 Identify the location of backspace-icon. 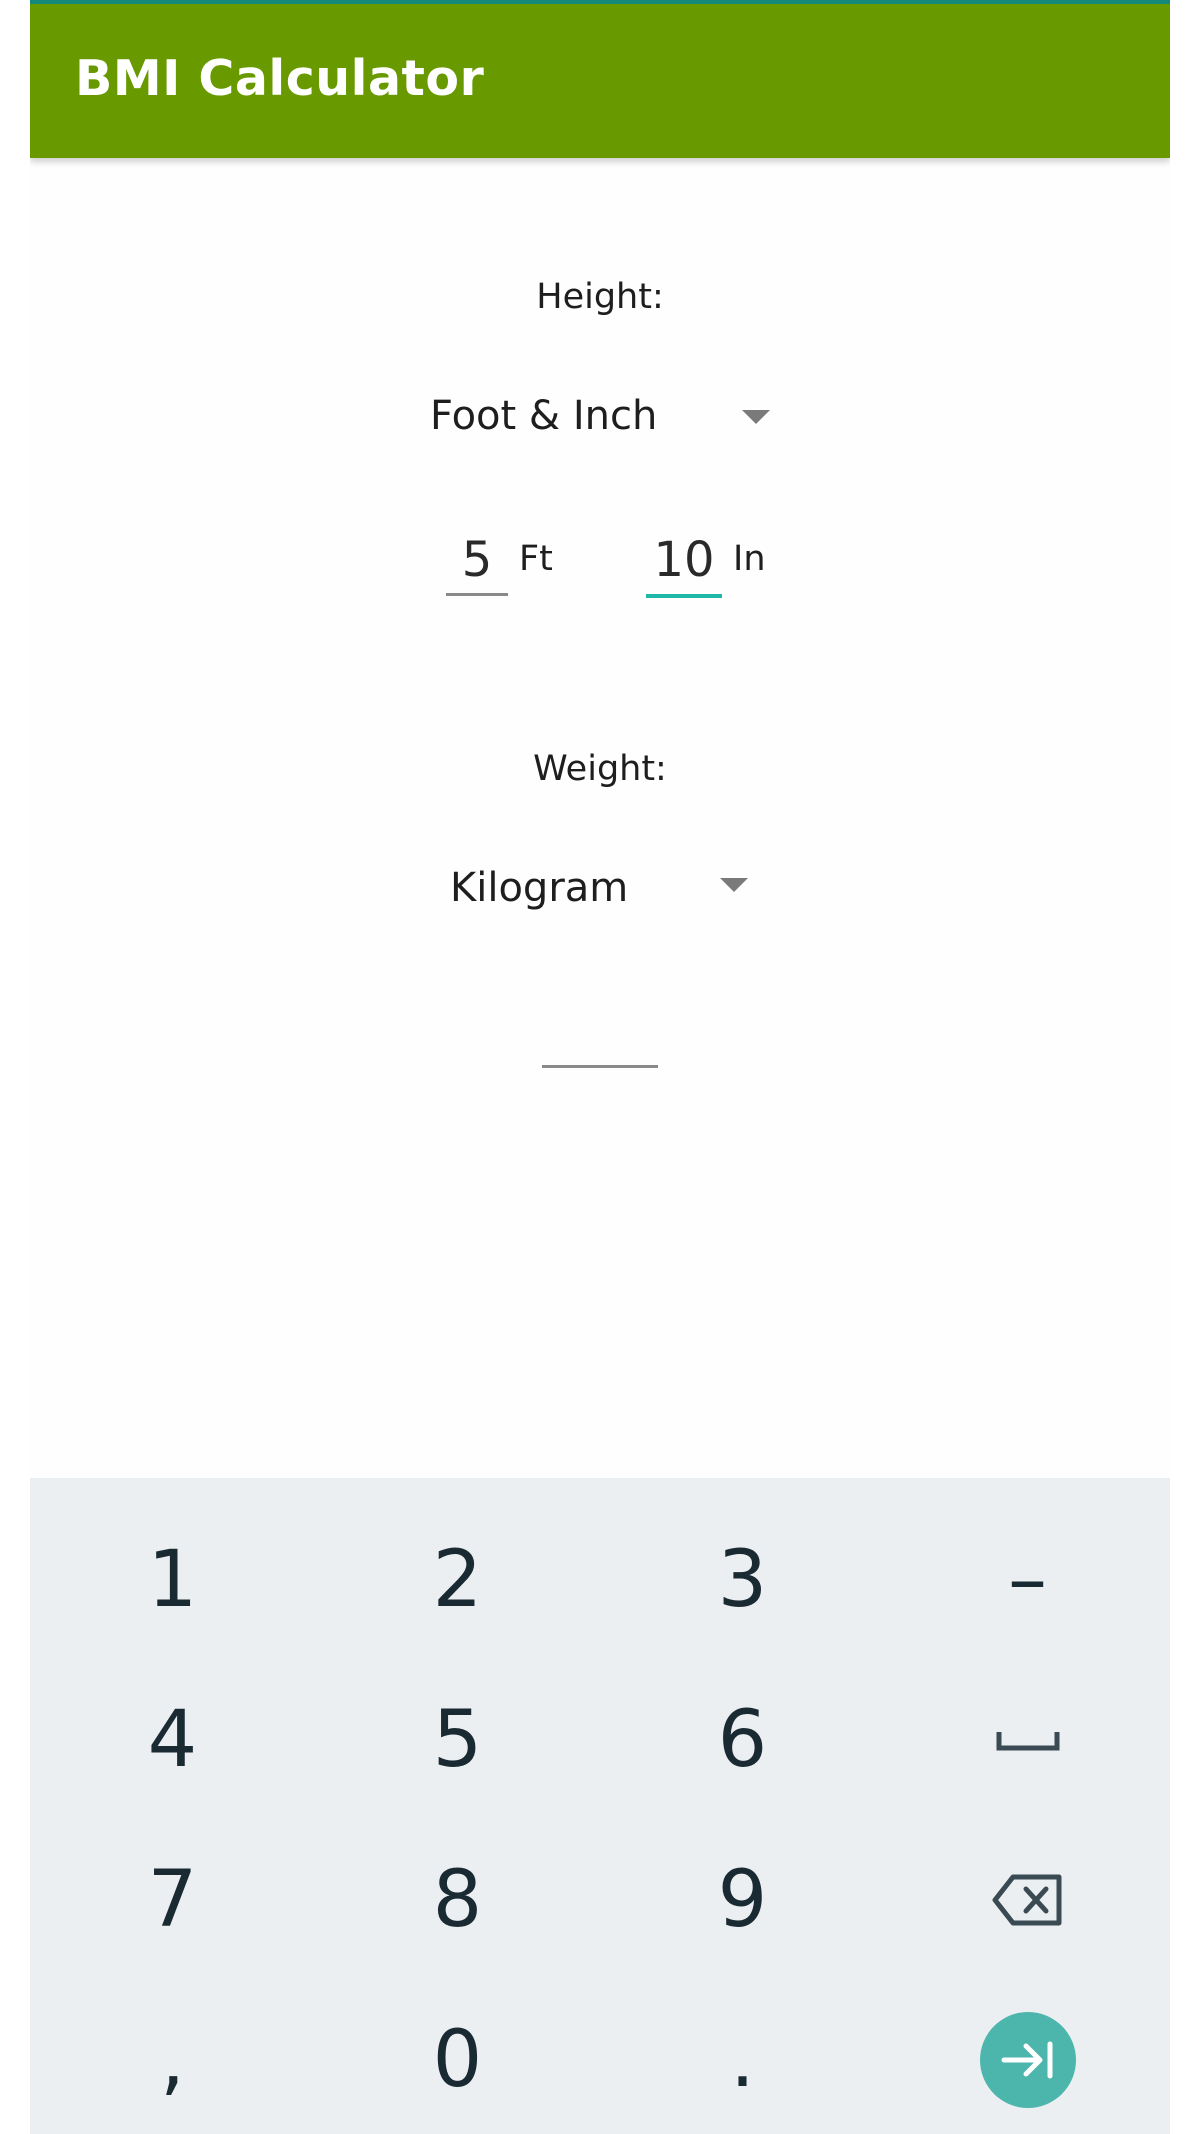
(1026, 1900).